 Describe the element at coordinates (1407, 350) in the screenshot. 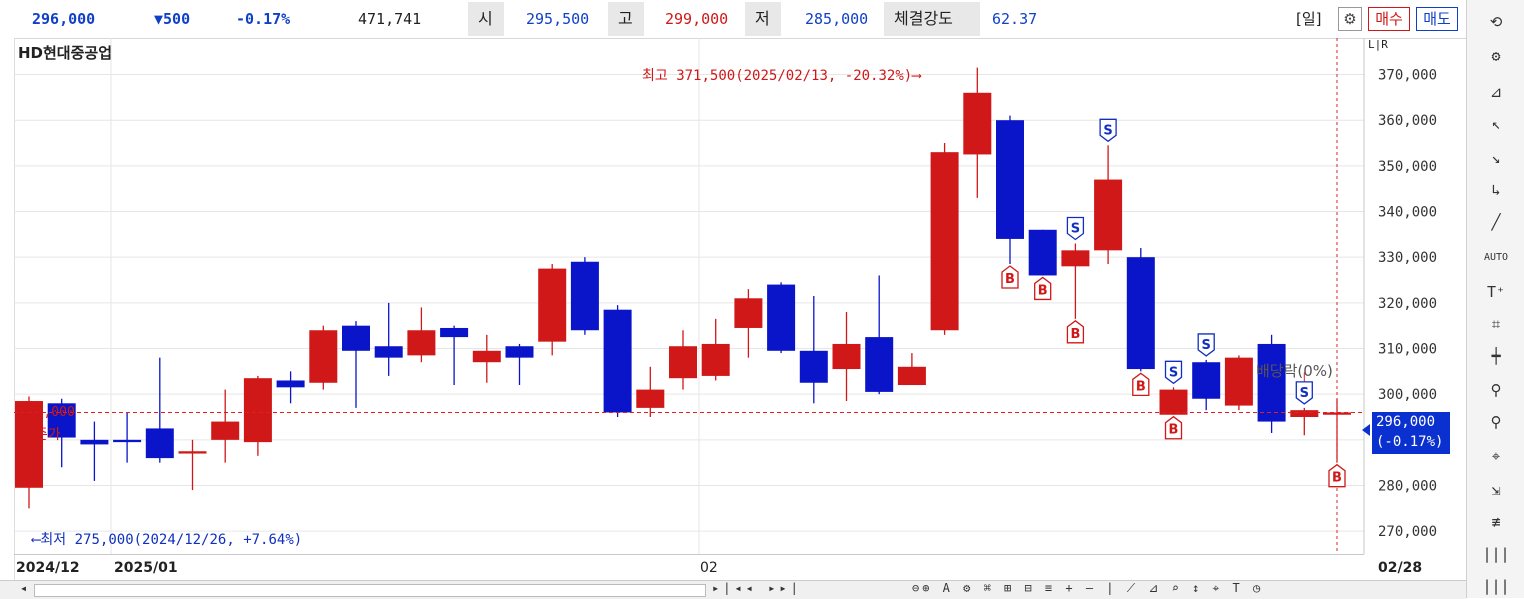

I see `y-tick-label: 310,000` at that location.